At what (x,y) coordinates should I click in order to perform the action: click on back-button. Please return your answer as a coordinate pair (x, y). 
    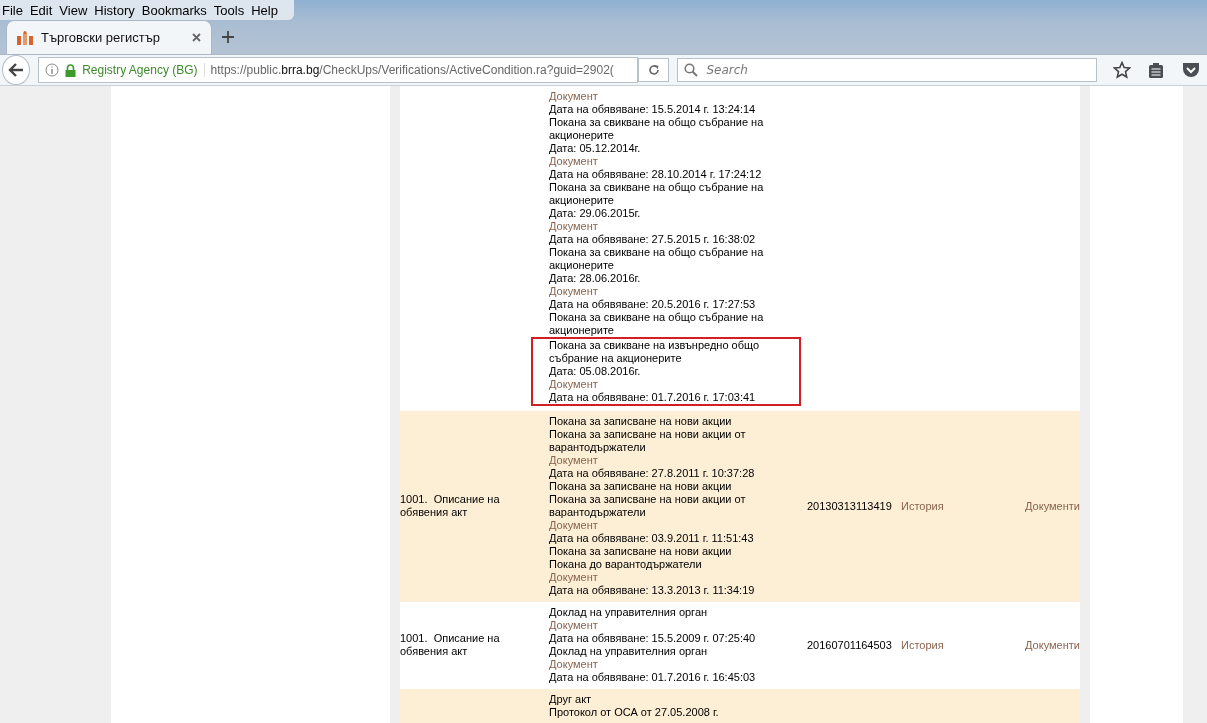
    Looking at the image, I should click on (16, 70).